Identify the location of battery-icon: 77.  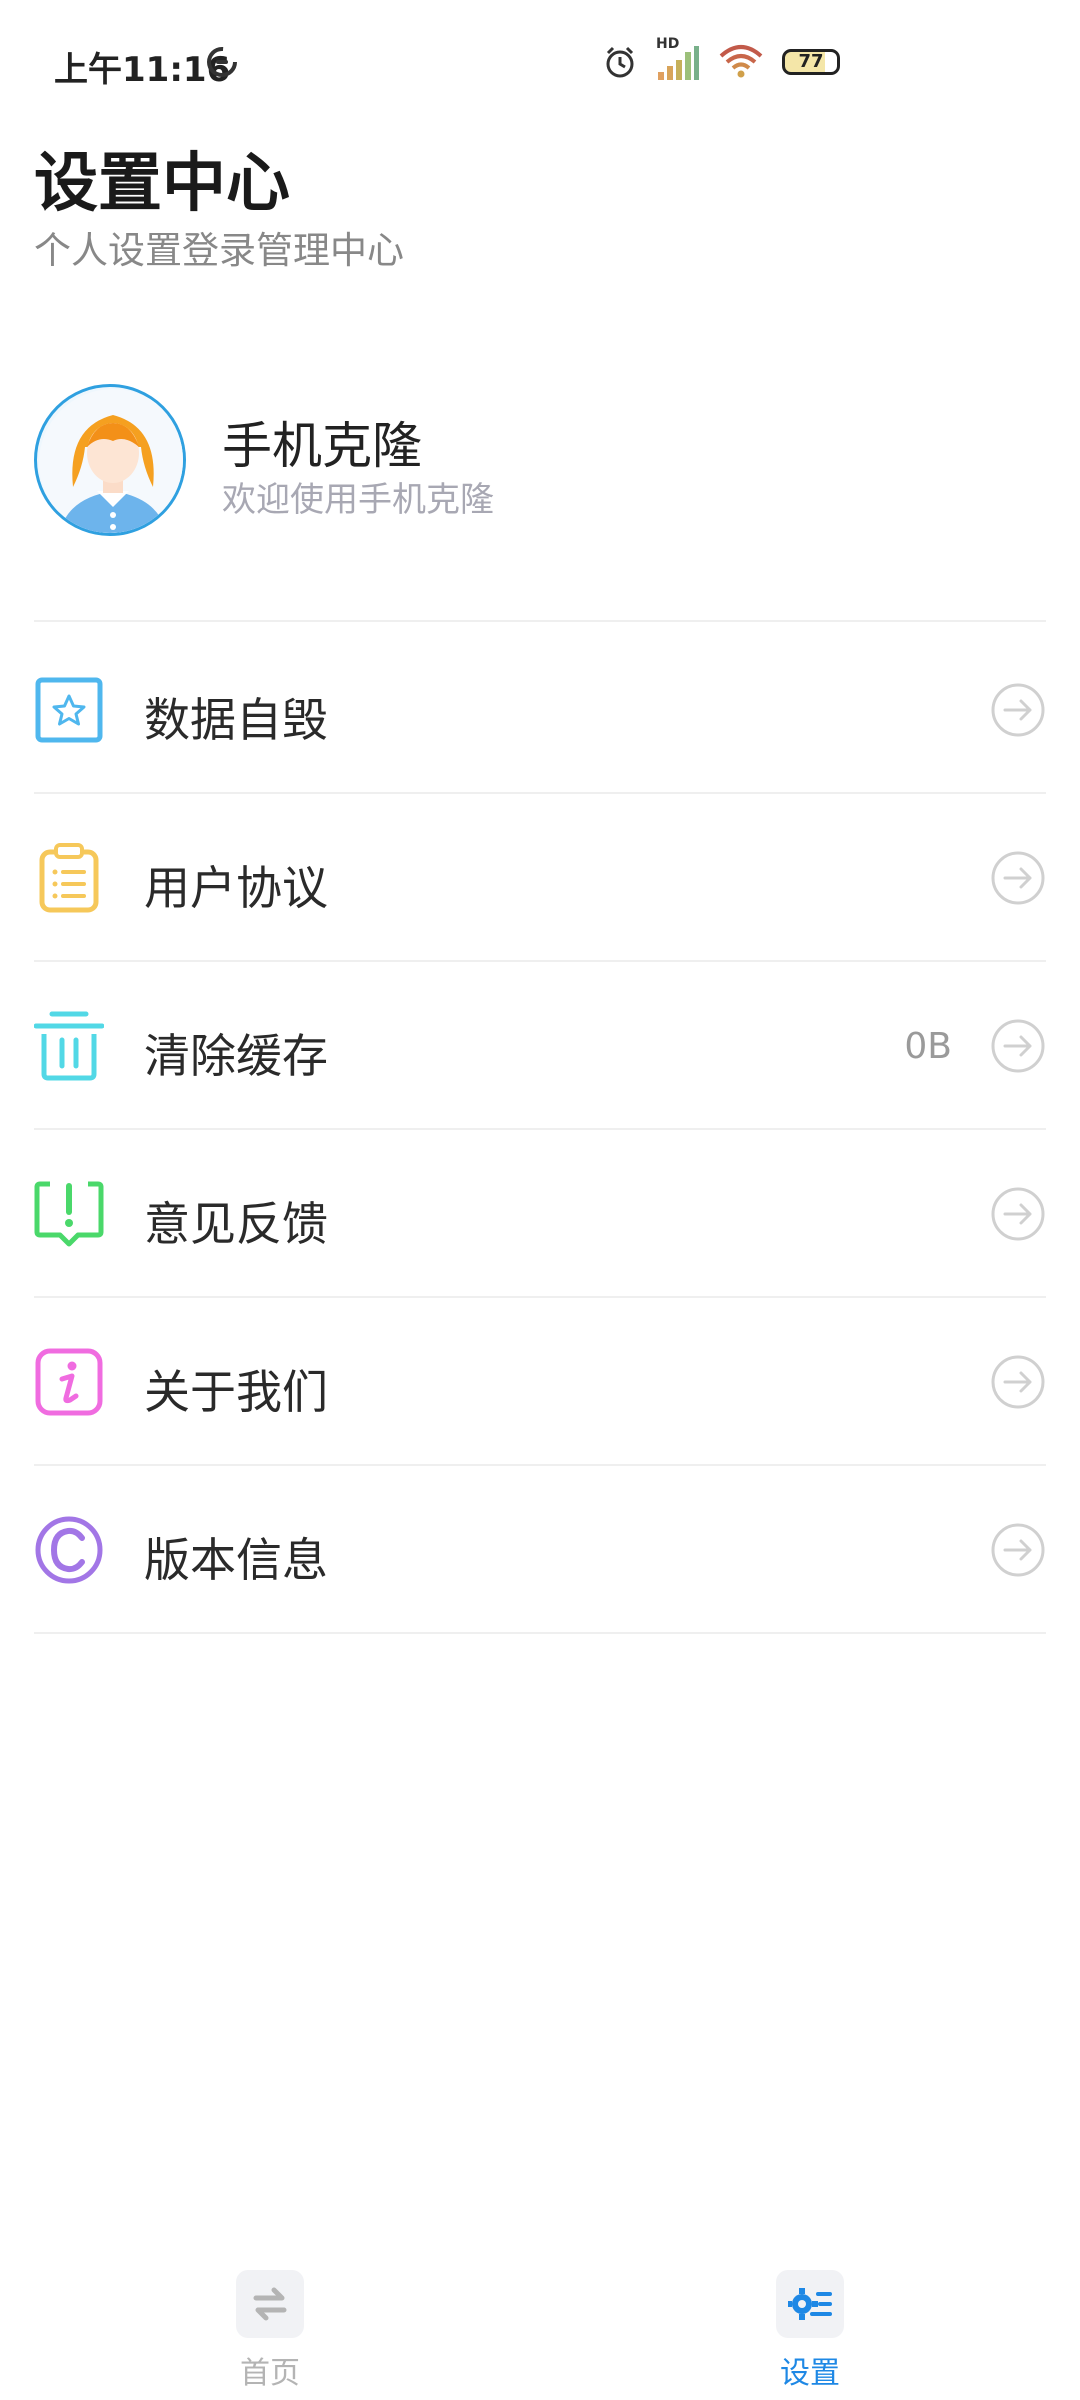
(811, 62).